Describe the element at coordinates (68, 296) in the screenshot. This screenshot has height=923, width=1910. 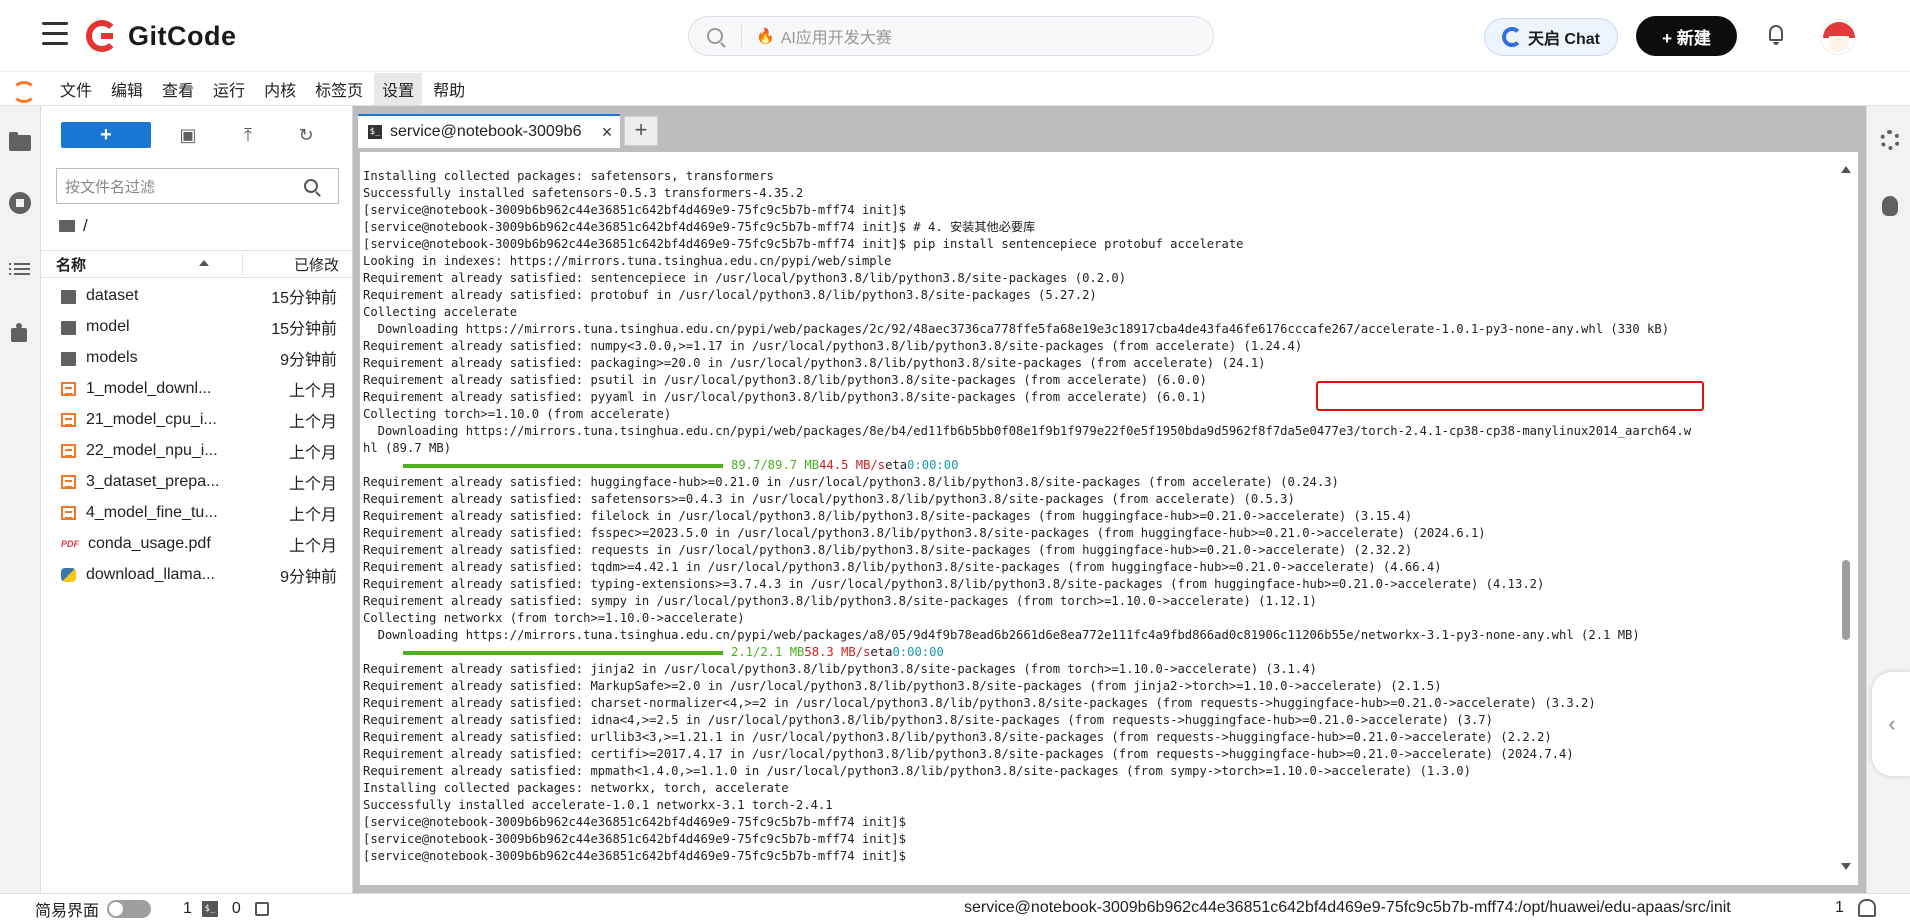
I see `folder-icon` at that location.